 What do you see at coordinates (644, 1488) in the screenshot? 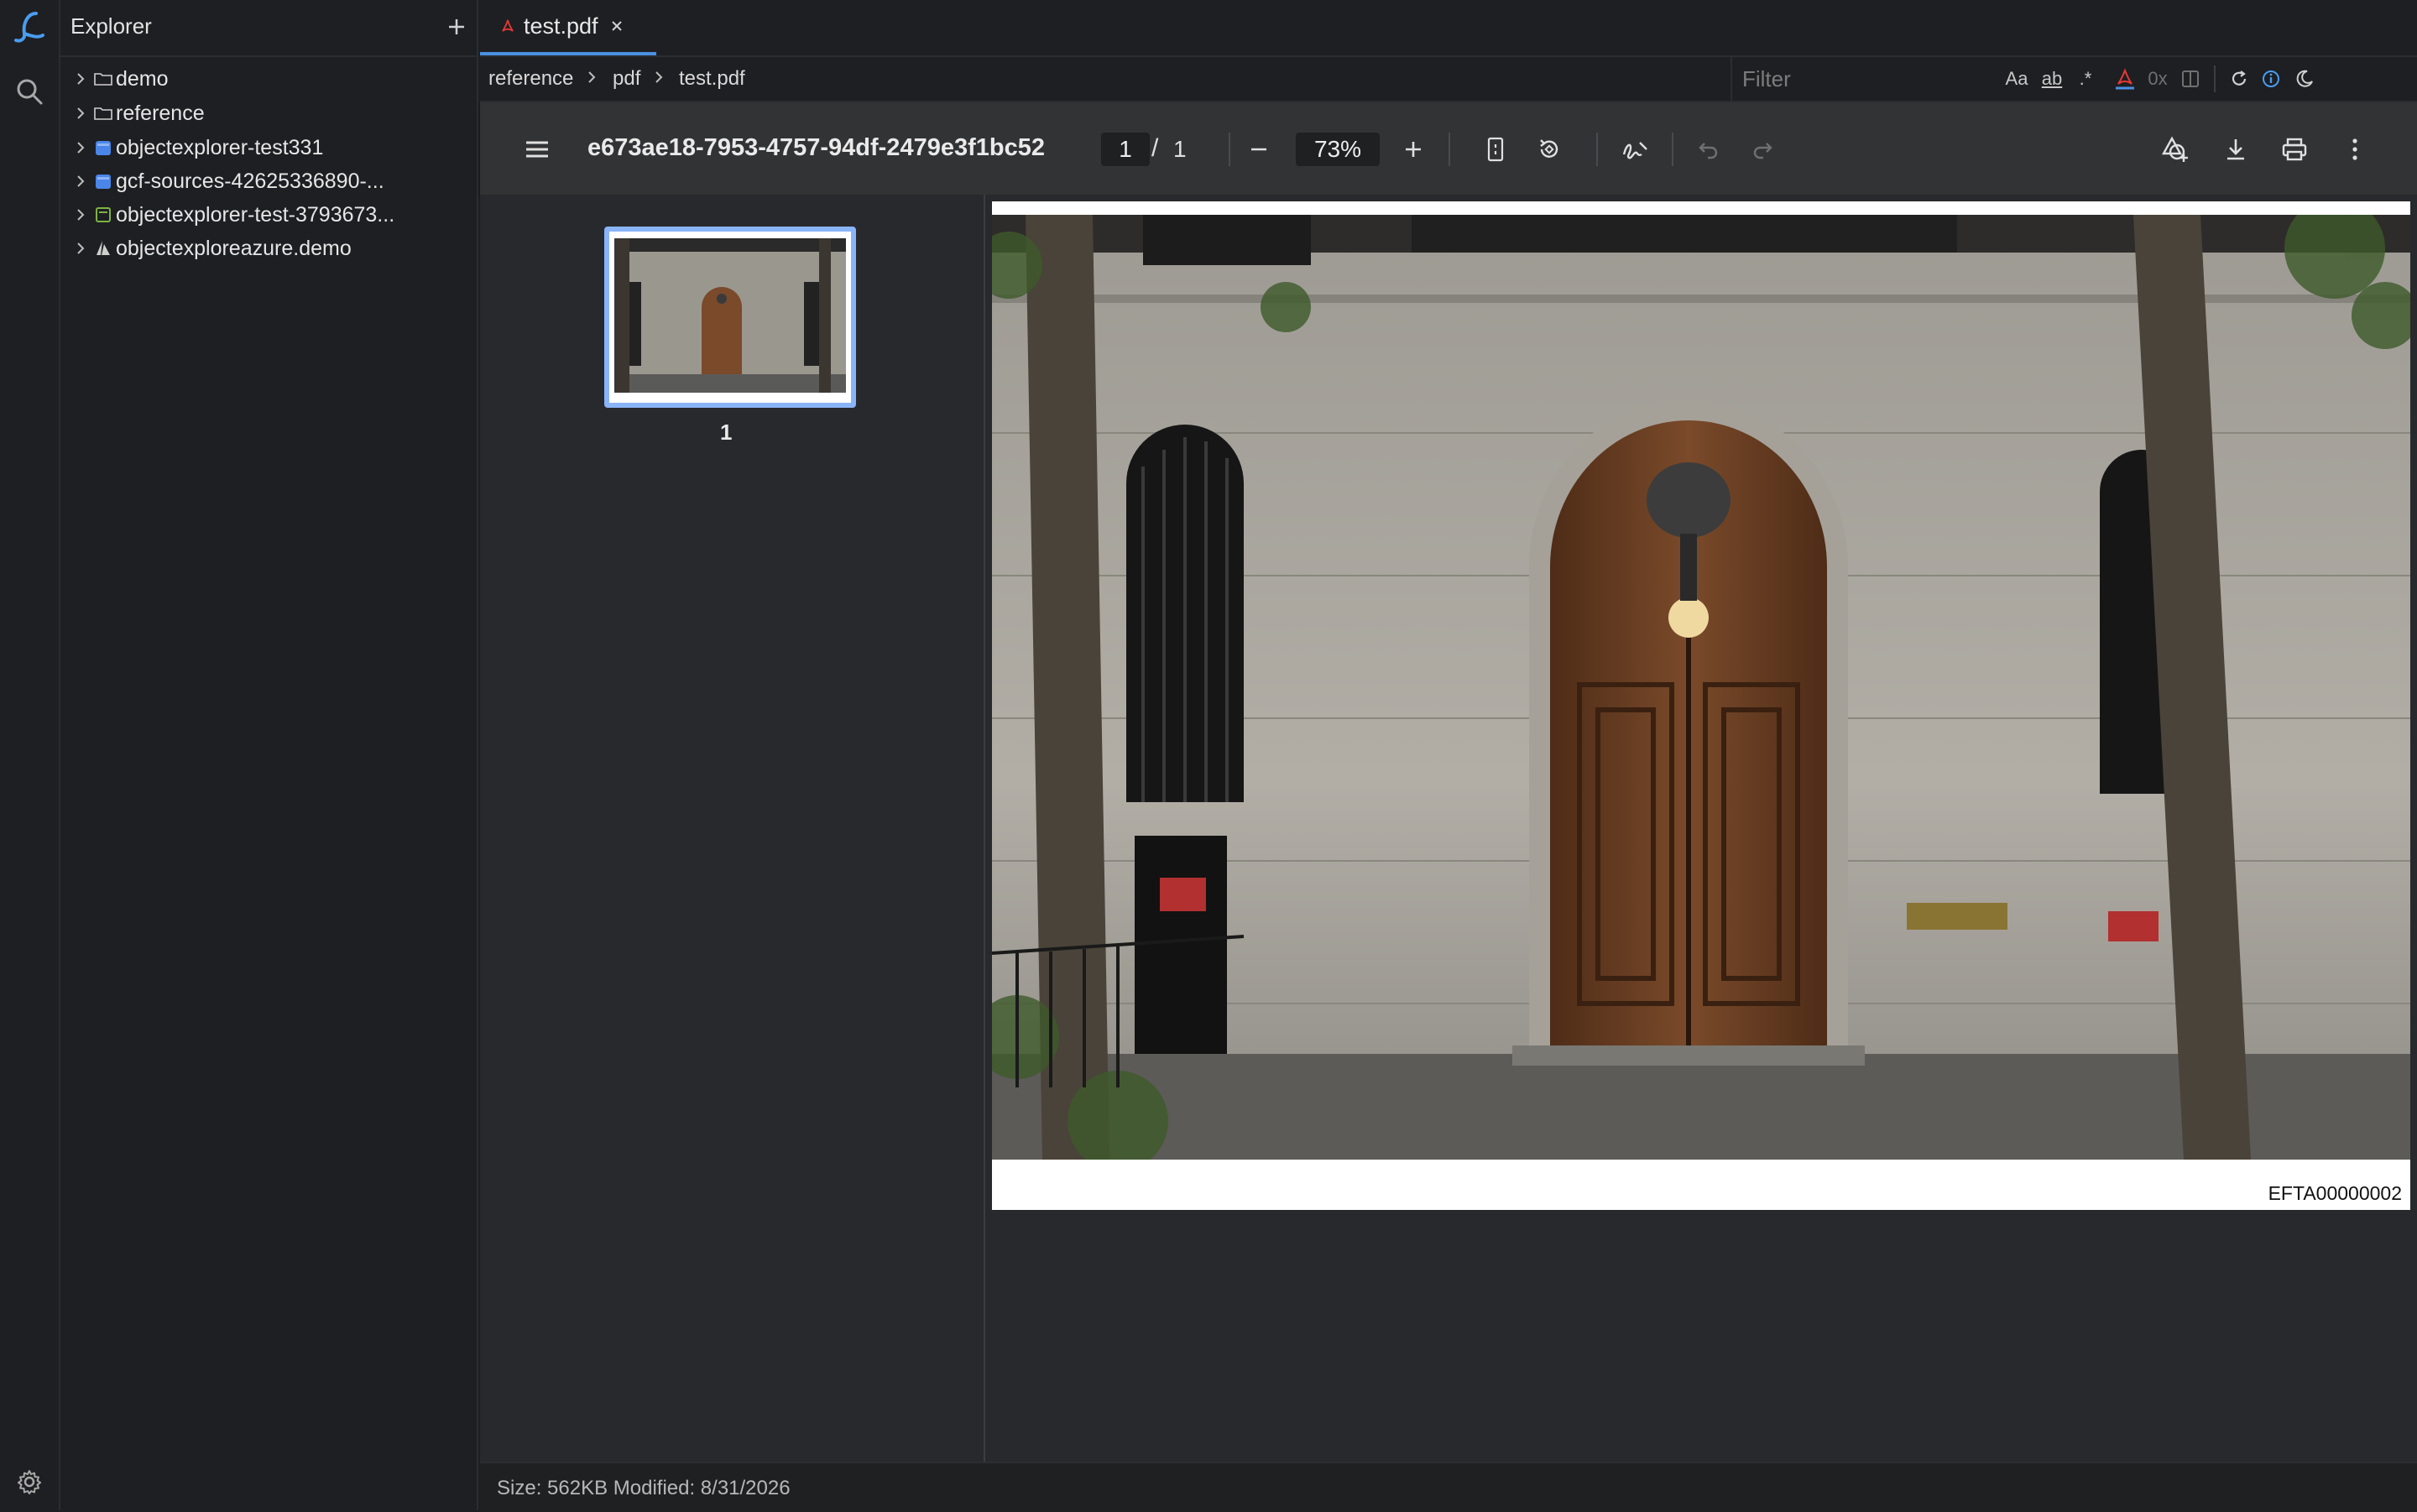
I see `status-text: Size: 562KB Modified: 8/31/2026` at bounding box center [644, 1488].